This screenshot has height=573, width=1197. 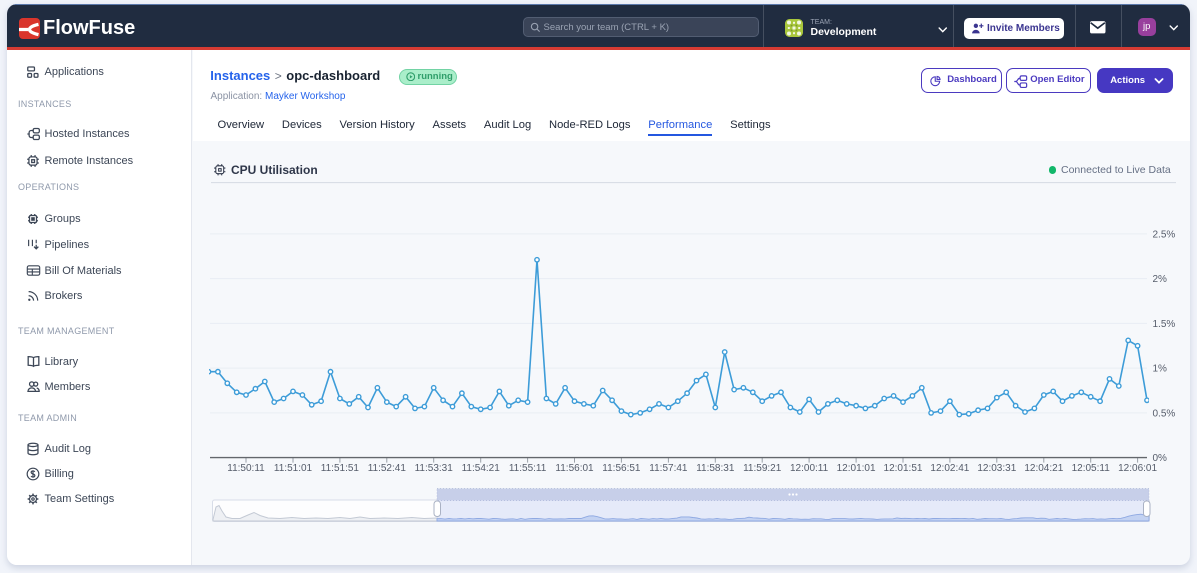 What do you see at coordinates (668, 468) in the screenshot?
I see `svg-text: 11:57:41` at bounding box center [668, 468].